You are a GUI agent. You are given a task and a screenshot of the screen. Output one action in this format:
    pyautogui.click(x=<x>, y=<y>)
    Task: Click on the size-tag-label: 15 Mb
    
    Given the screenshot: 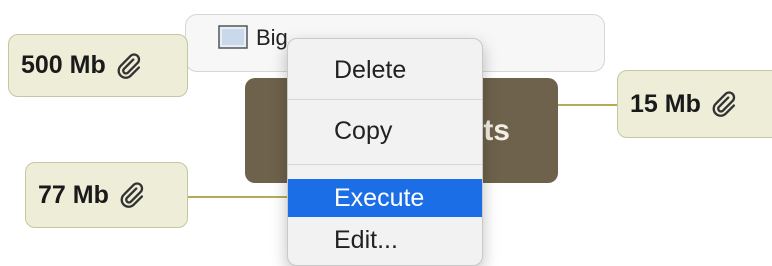 What is the action you would take?
    pyautogui.click(x=665, y=103)
    